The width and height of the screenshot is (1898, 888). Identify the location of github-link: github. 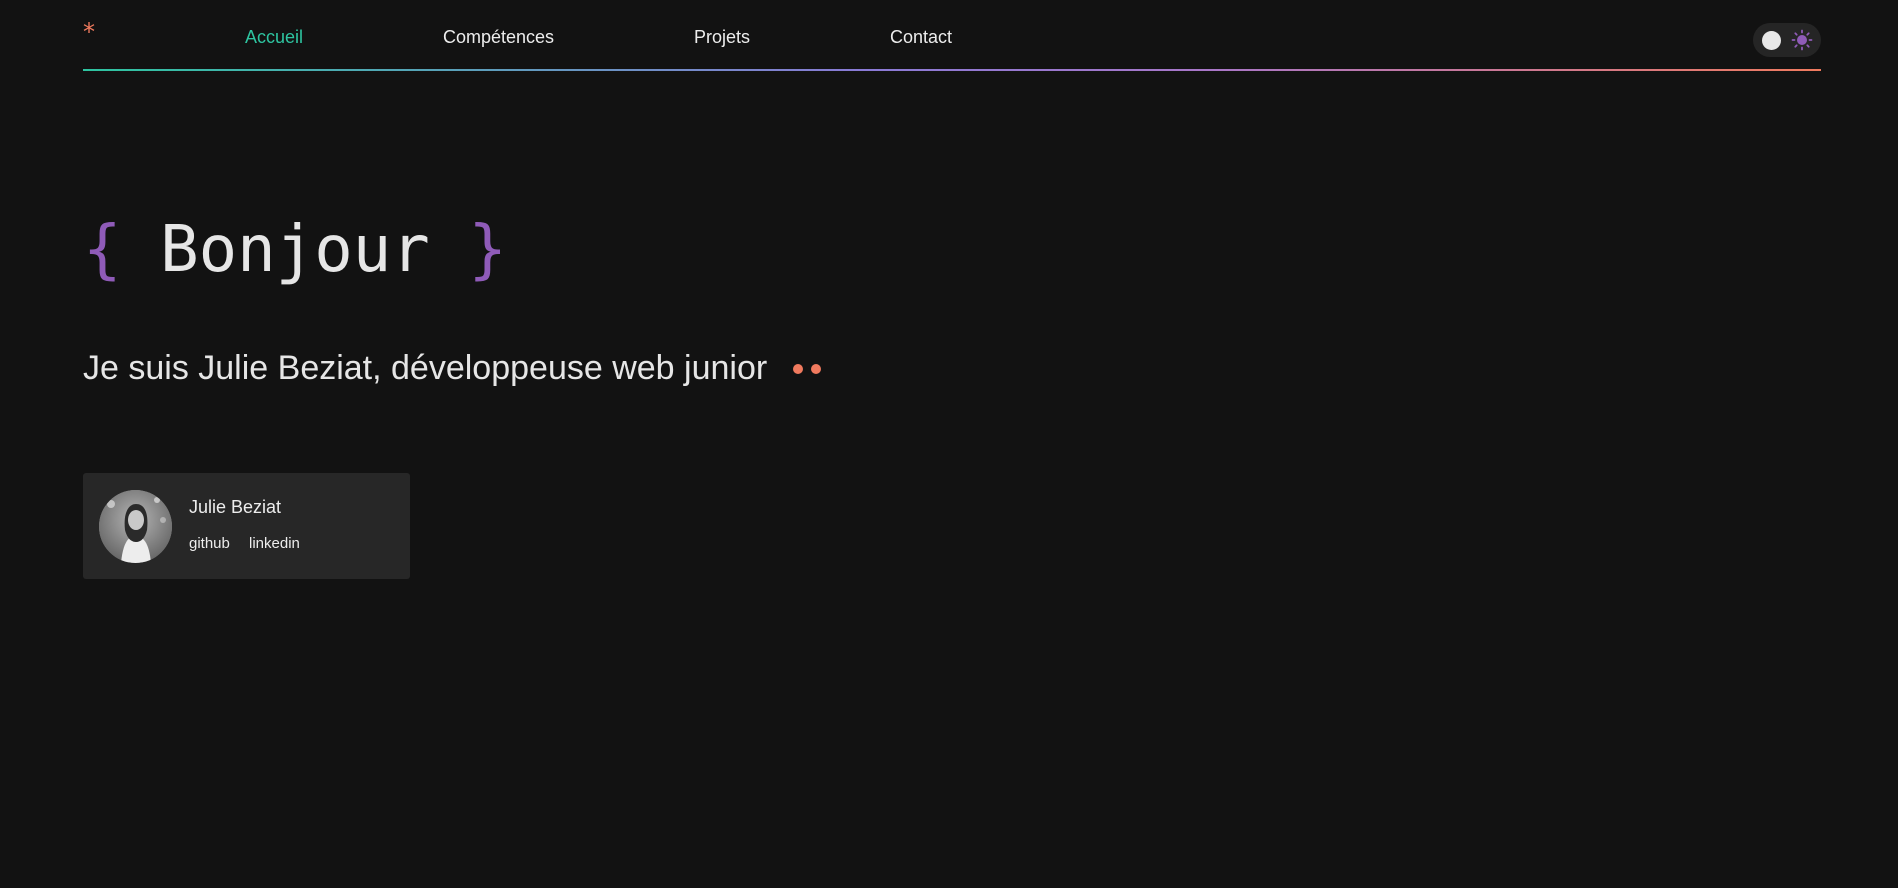
(209, 543).